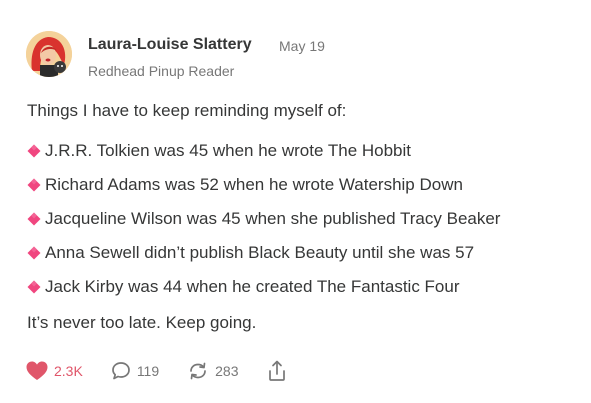  What do you see at coordinates (135, 371) in the screenshot?
I see `comment-button: 119` at bounding box center [135, 371].